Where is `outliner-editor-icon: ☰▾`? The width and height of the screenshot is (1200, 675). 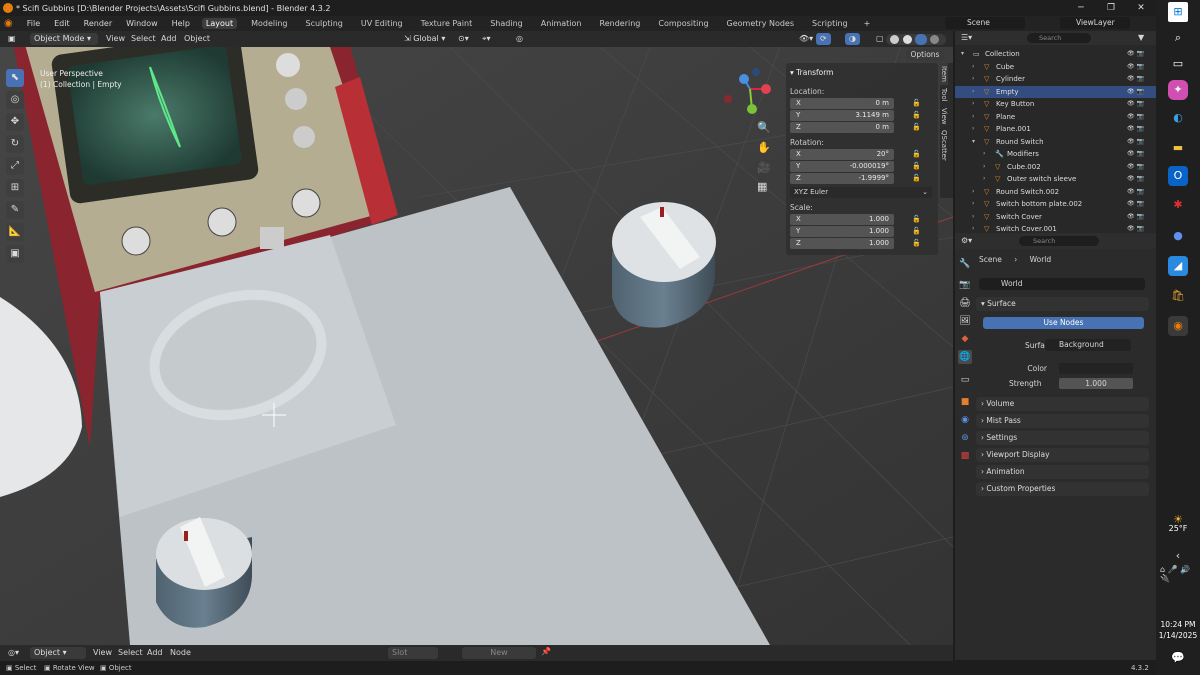 outliner-editor-icon: ☰▾ is located at coordinates (966, 37).